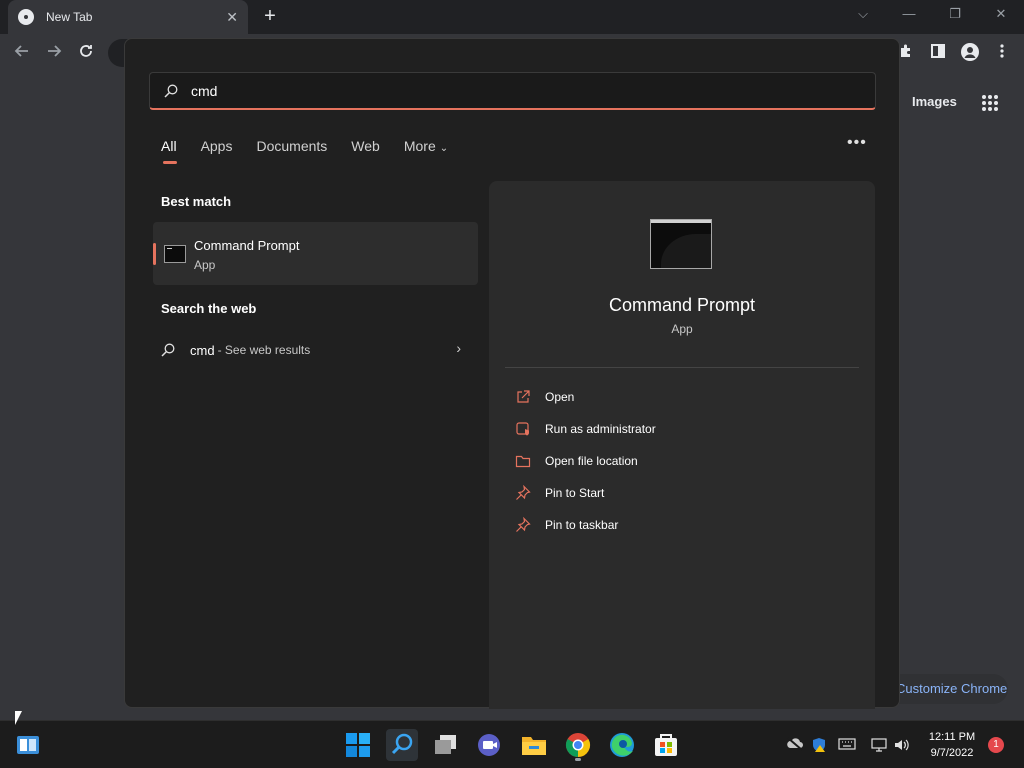 This screenshot has width=1024, height=768. What do you see at coordinates (169, 151) in the screenshot?
I see `filter-all: All` at bounding box center [169, 151].